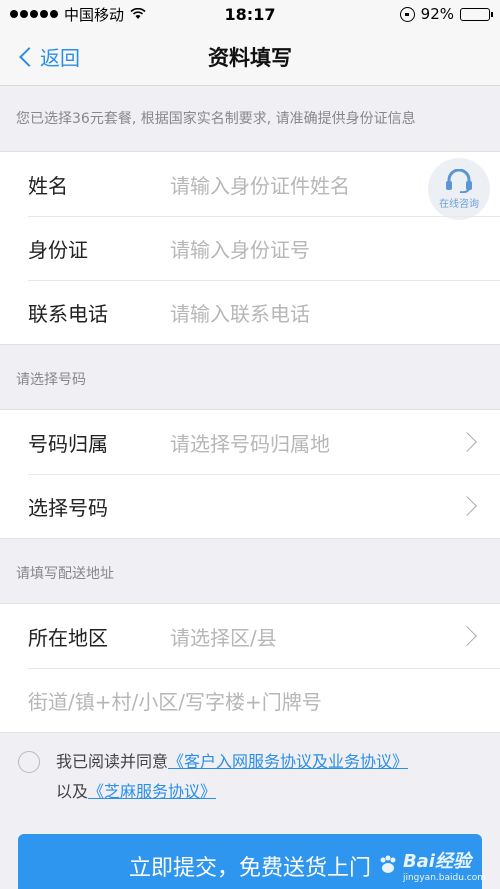 This screenshot has width=500, height=889. I want to click on nav-bar: 返回 资料填写, so click(250, 57).